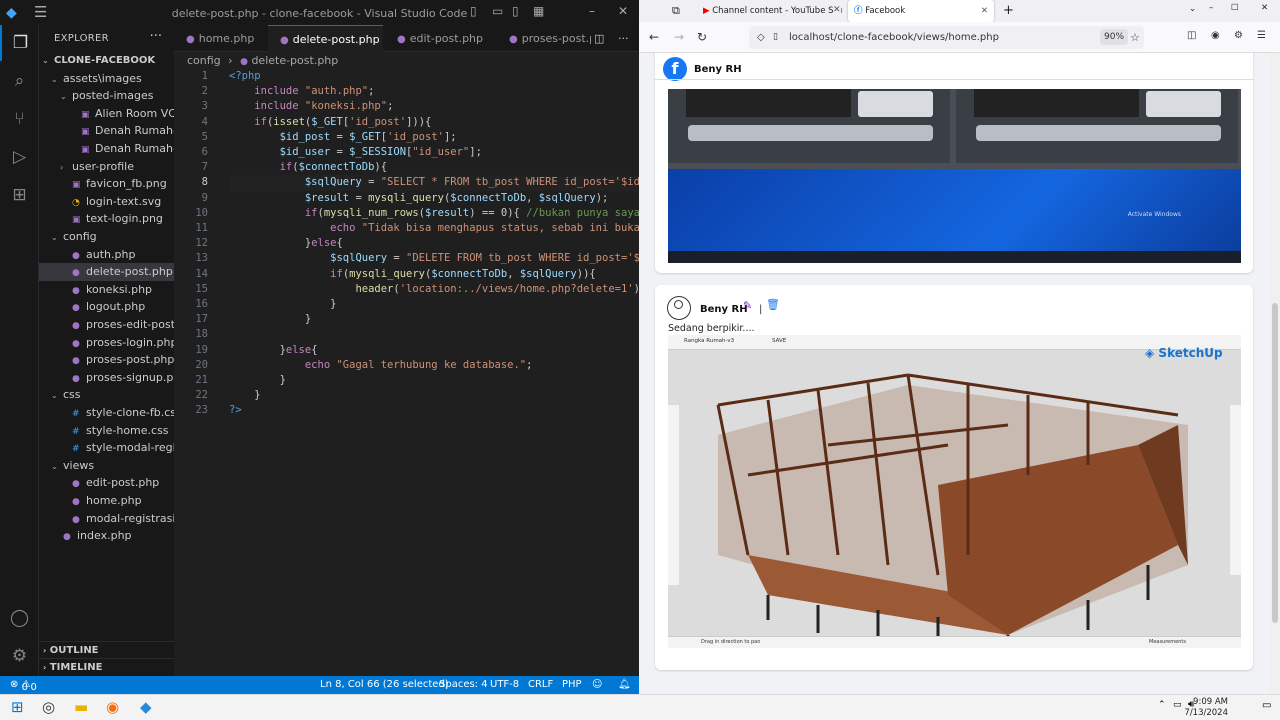 Image resolution: width=1280 pixels, height=720 pixels. I want to click on file-explorer-icon: ▬, so click(81, 707).